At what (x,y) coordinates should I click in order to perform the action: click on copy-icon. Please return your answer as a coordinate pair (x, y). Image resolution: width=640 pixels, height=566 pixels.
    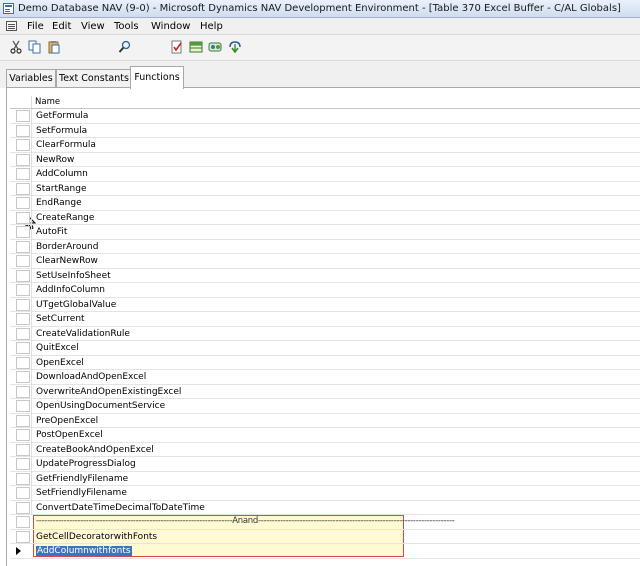
    Looking at the image, I should click on (35, 47).